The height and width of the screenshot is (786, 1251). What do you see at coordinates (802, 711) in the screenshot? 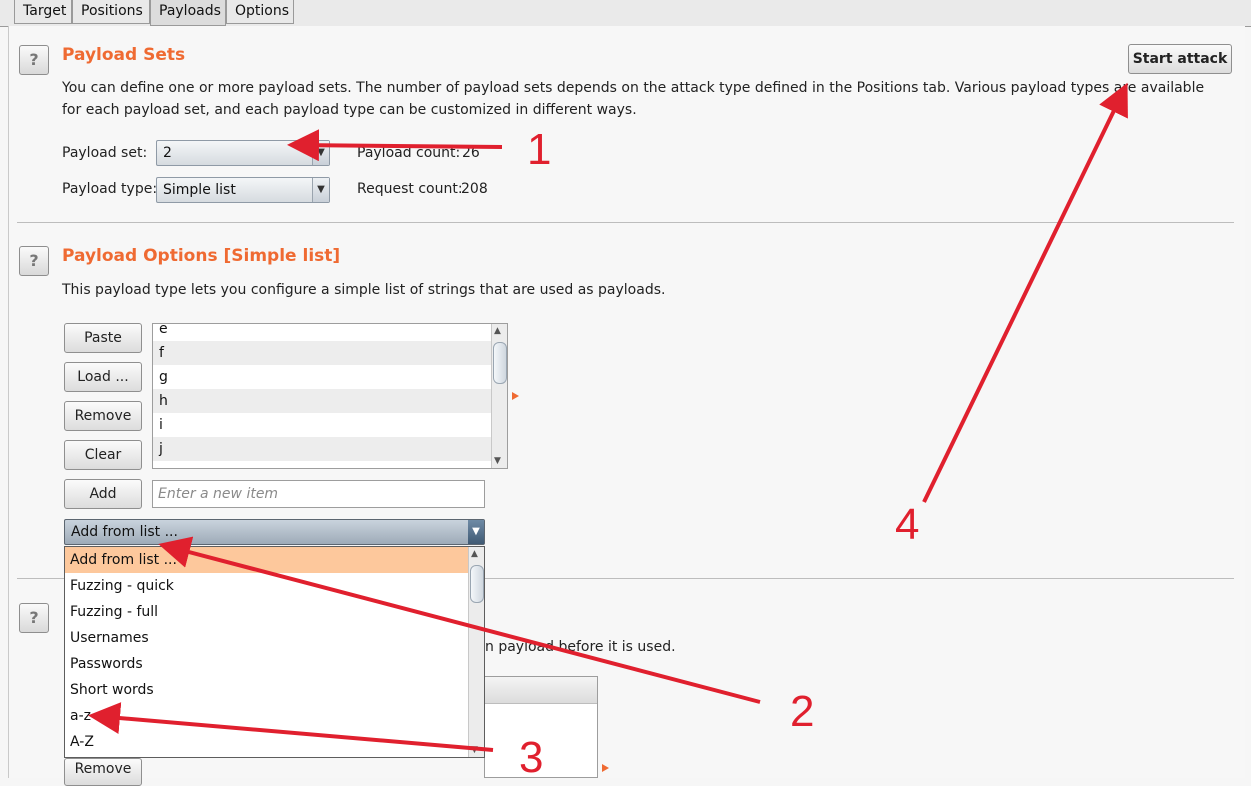
I see `annotation-2: 2` at bounding box center [802, 711].